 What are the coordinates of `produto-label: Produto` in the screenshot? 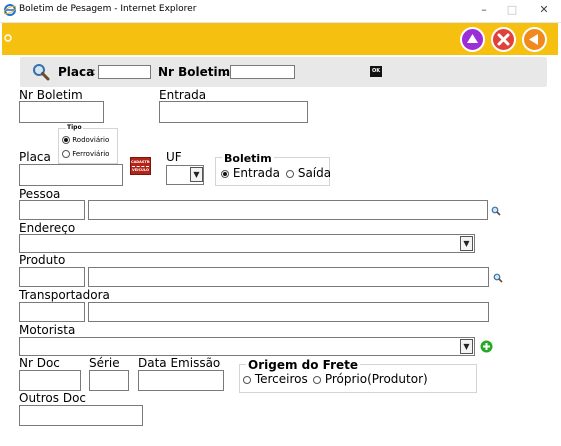 It's located at (42, 260).